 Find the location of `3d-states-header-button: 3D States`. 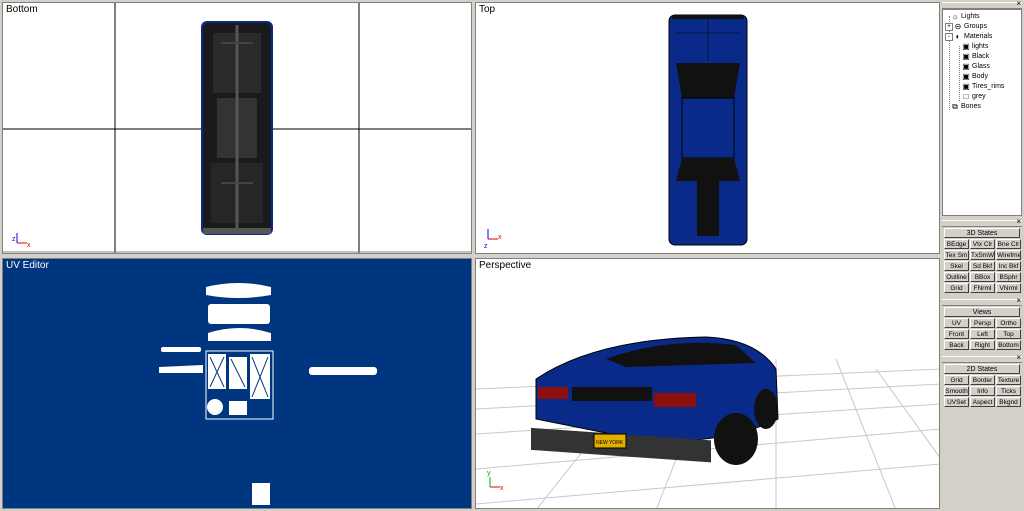

3d-states-header-button: 3D States is located at coordinates (982, 233).